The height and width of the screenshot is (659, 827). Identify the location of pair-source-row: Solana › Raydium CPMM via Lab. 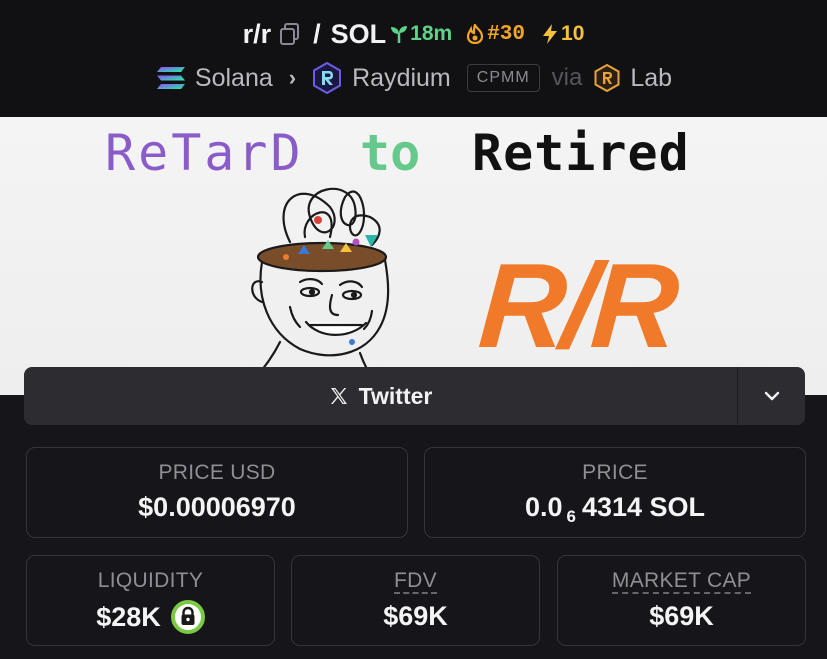
(413, 78).